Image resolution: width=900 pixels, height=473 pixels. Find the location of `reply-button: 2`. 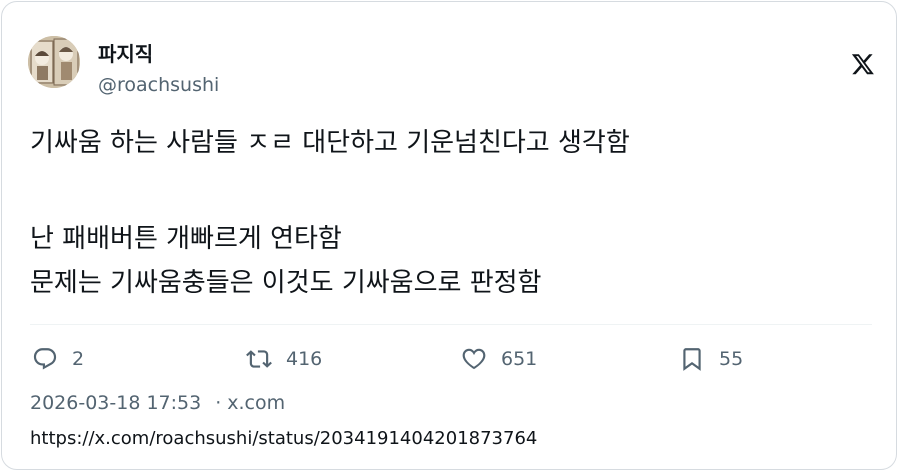

reply-button: 2 is located at coordinates (58, 359).